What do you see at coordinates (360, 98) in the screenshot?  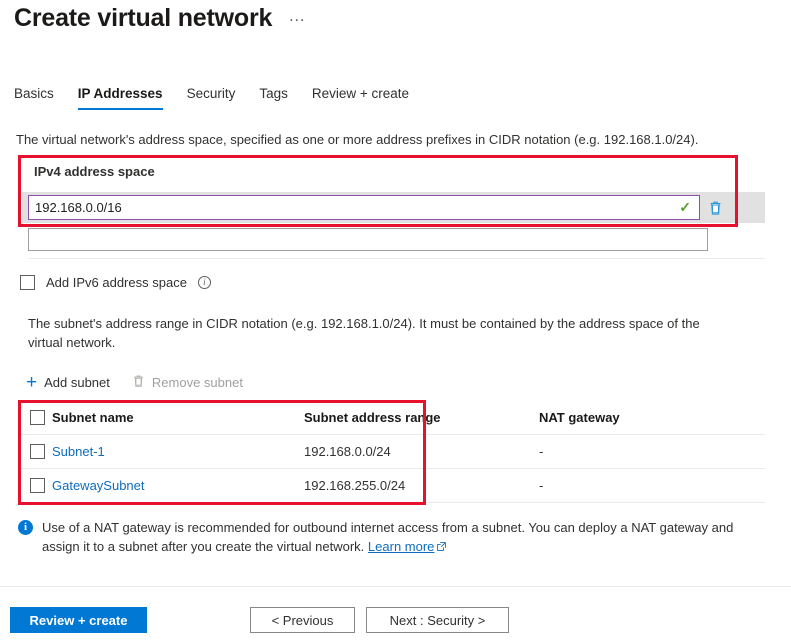 I see `tab-review-create: Review + create` at bounding box center [360, 98].